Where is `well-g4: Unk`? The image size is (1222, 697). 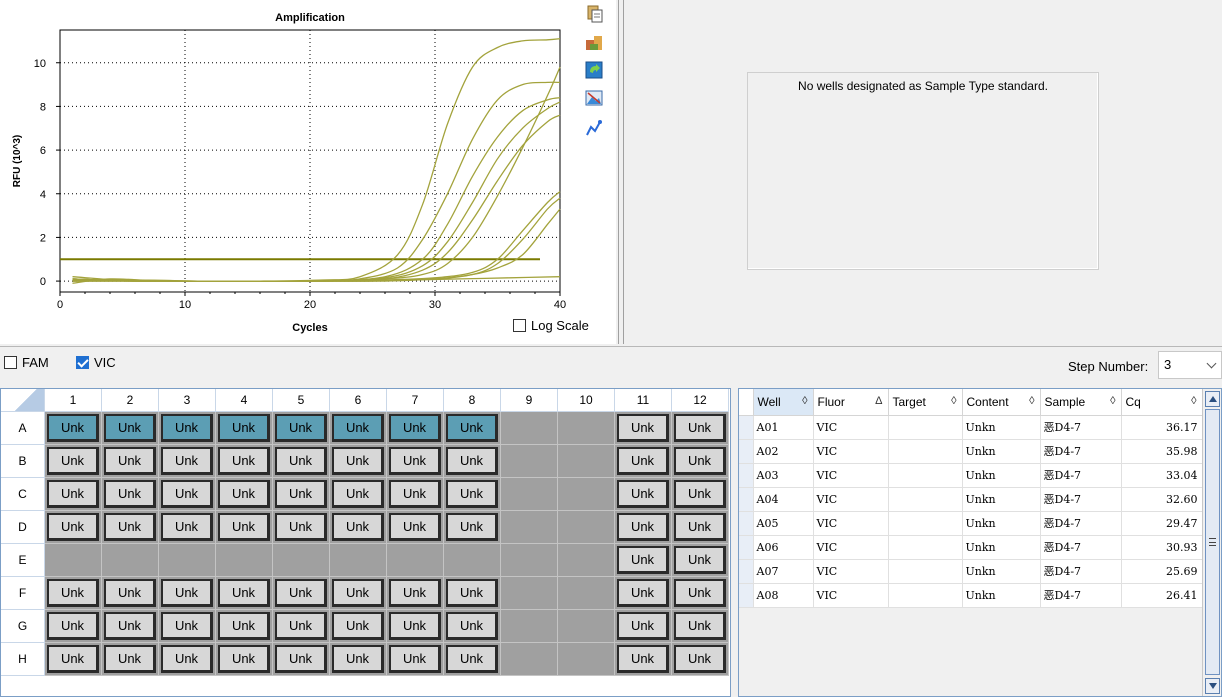 well-g4: Unk is located at coordinates (244, 626).